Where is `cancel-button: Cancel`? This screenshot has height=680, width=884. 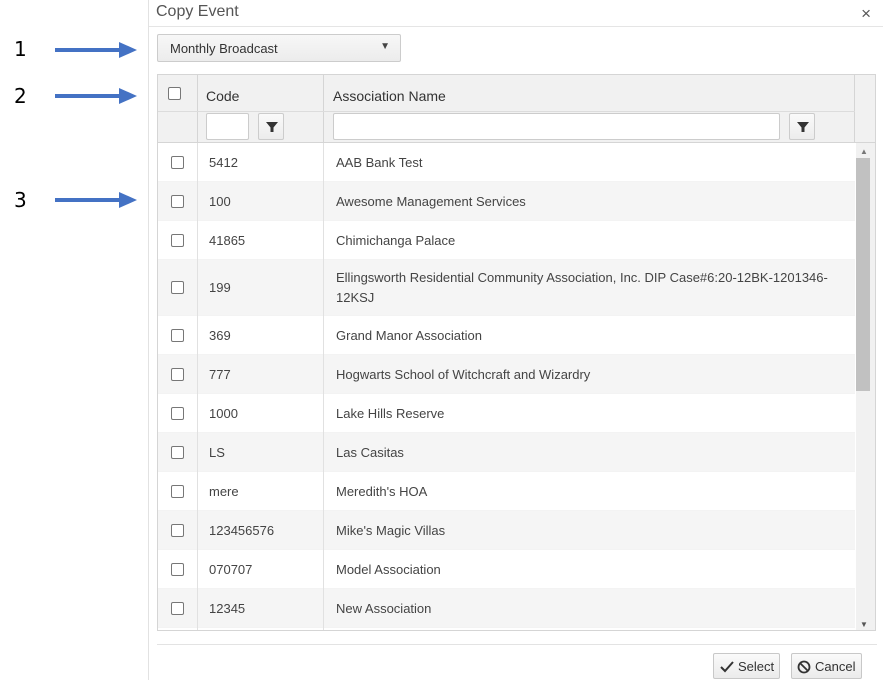
cancel-button: Cancel is located at coordinates (826, 666).